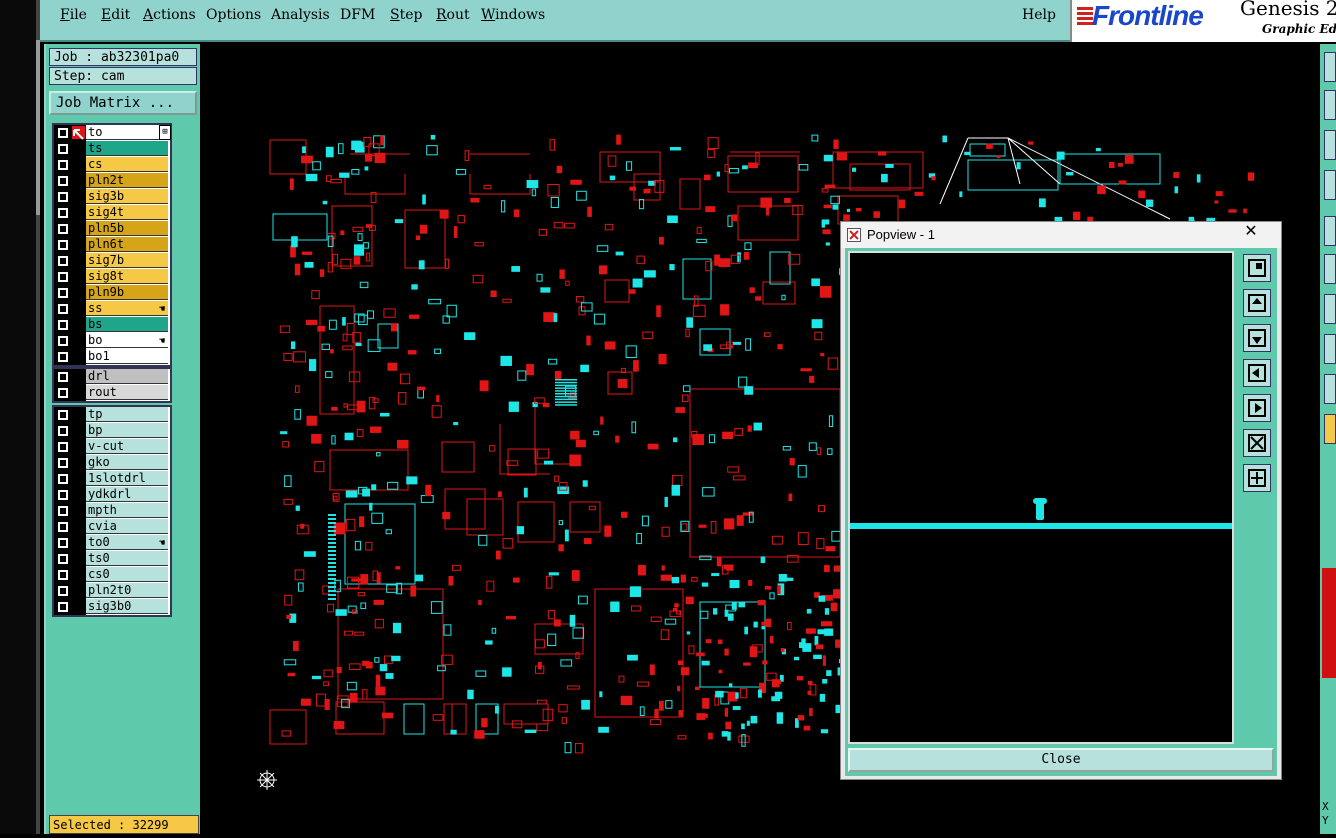  I want to click on layer-row: ss ☚, so click(112, 309).